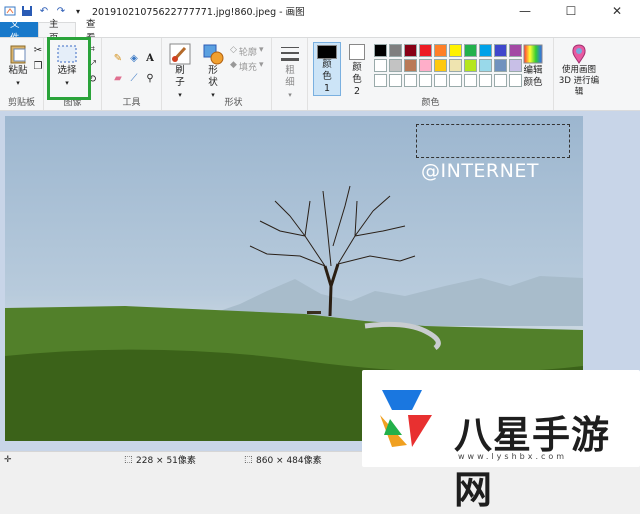 Image resolution: width=640 pixels, height=514 pixels. Describe the element at coordinates (571, 11) in the screenshot. I see `maximize-button: ☐` at that location.